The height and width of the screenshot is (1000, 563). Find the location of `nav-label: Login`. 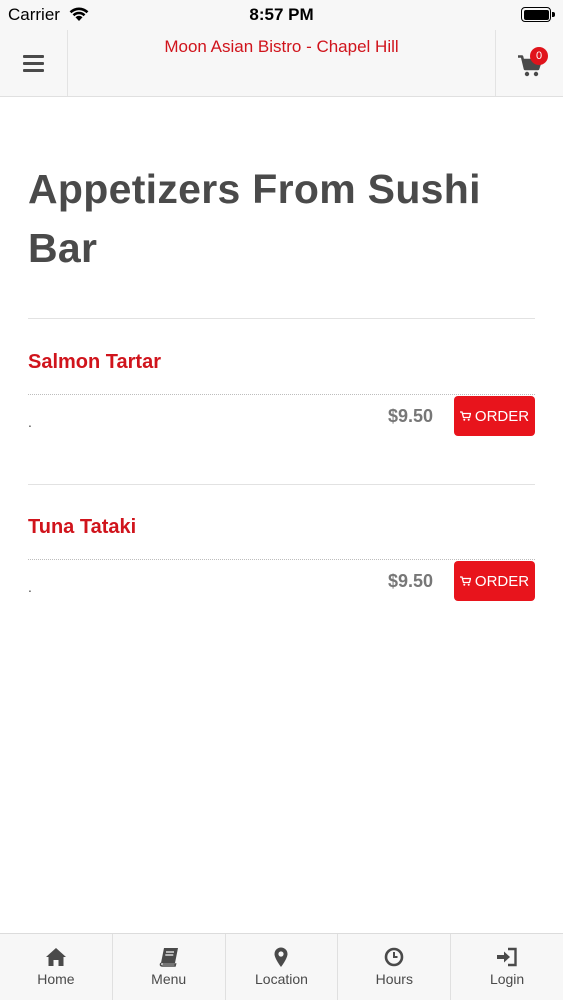

nav-label: Login is located at coordinates (507, 979).